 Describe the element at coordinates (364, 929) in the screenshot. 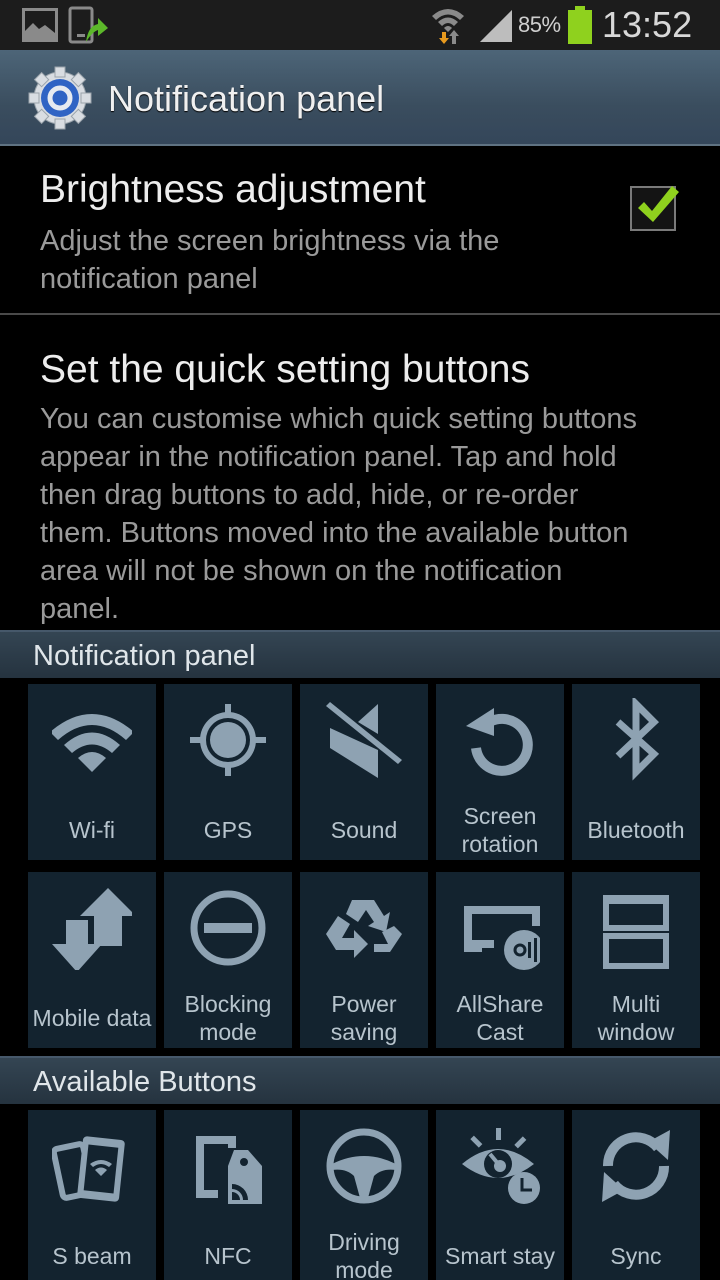

I see `power-saving-icon` at that location.